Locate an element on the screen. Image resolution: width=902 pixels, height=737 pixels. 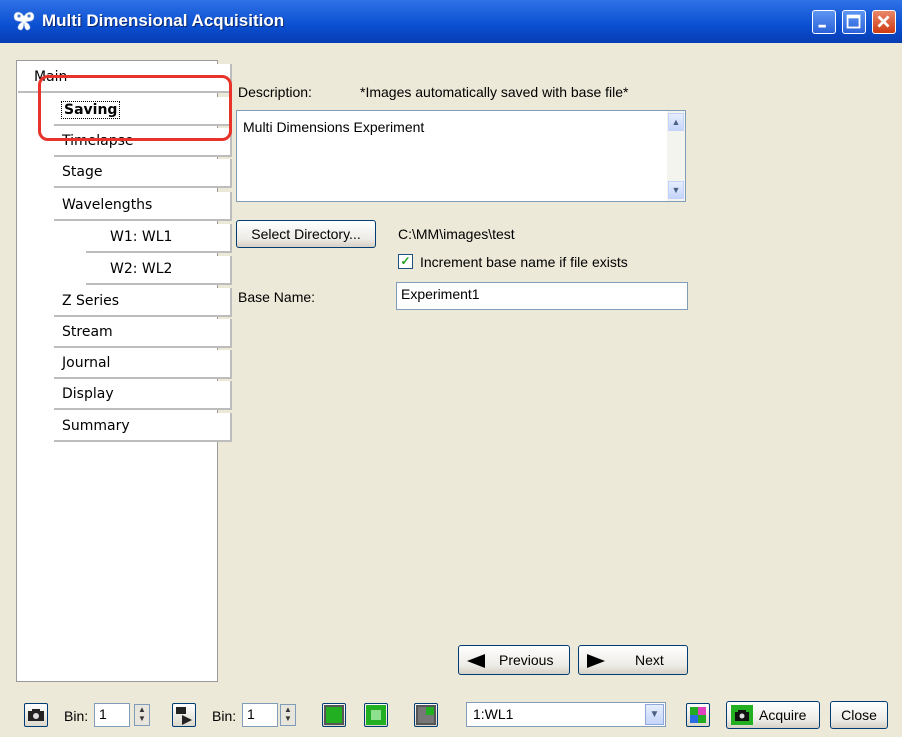
scroll-down-icon: ▼ is located at coordinates (676, 190).